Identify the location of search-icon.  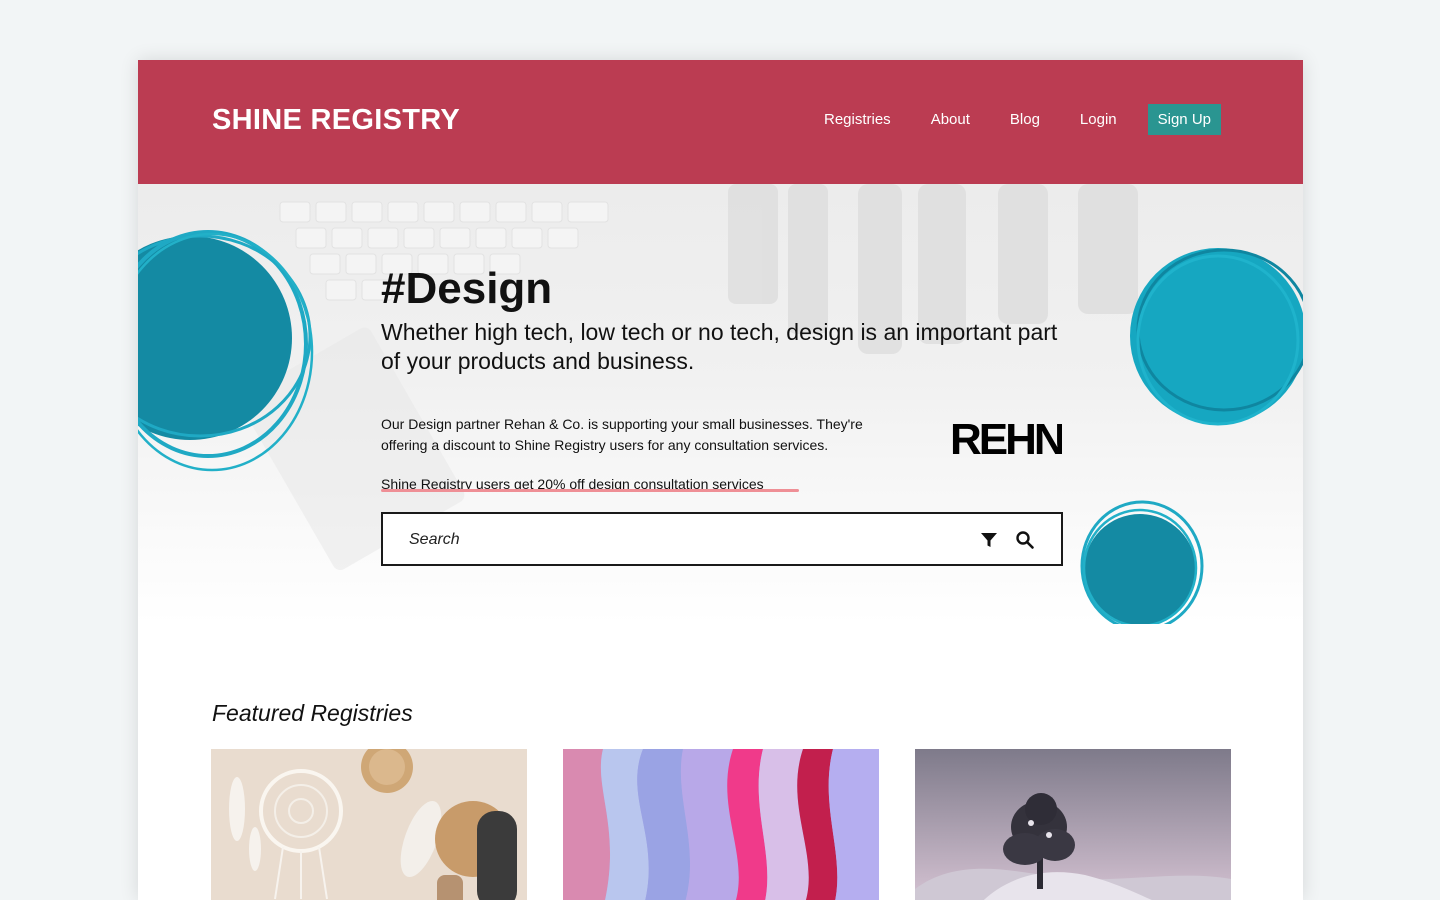
(1025, 540).